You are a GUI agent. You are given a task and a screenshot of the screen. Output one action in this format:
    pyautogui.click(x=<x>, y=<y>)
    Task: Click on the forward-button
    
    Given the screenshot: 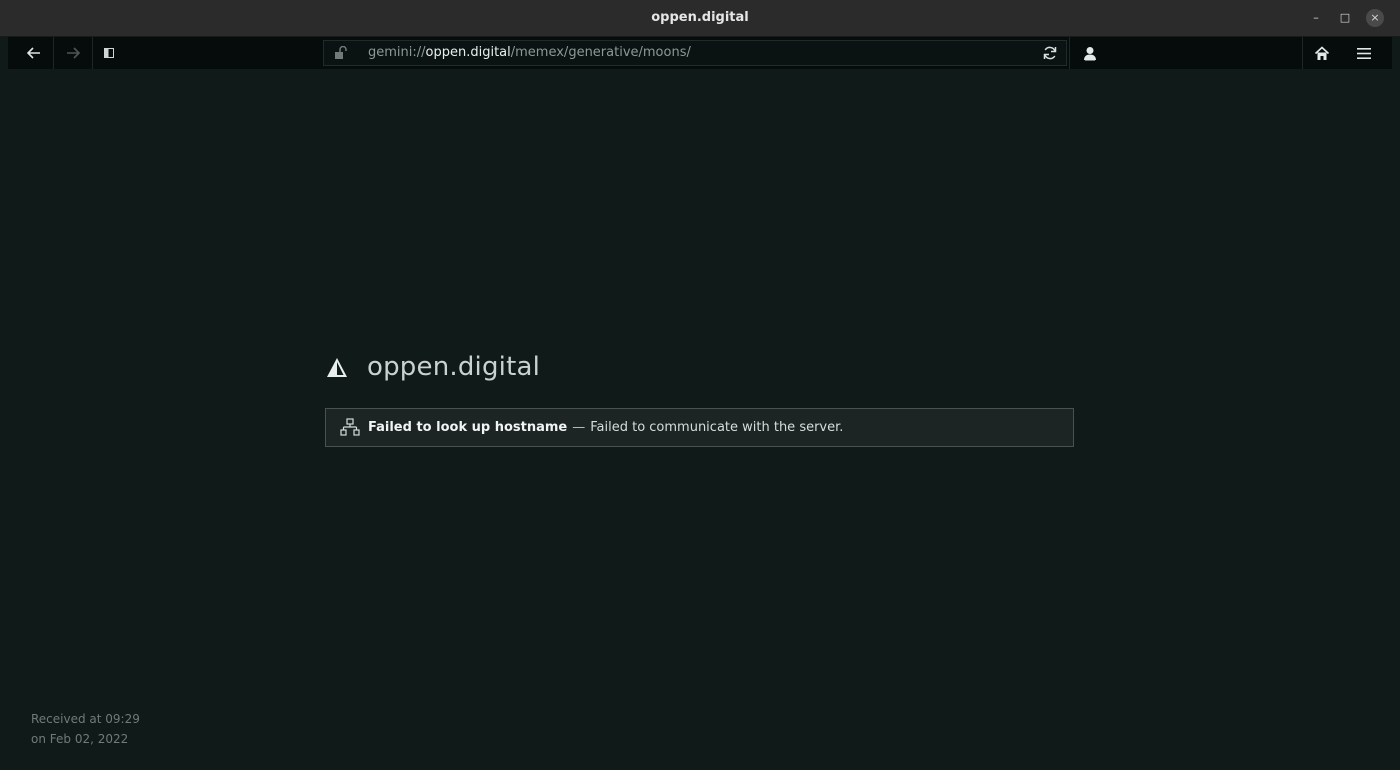 What is the action you would take?
    pyautogui.click(x=73, y=53)
    